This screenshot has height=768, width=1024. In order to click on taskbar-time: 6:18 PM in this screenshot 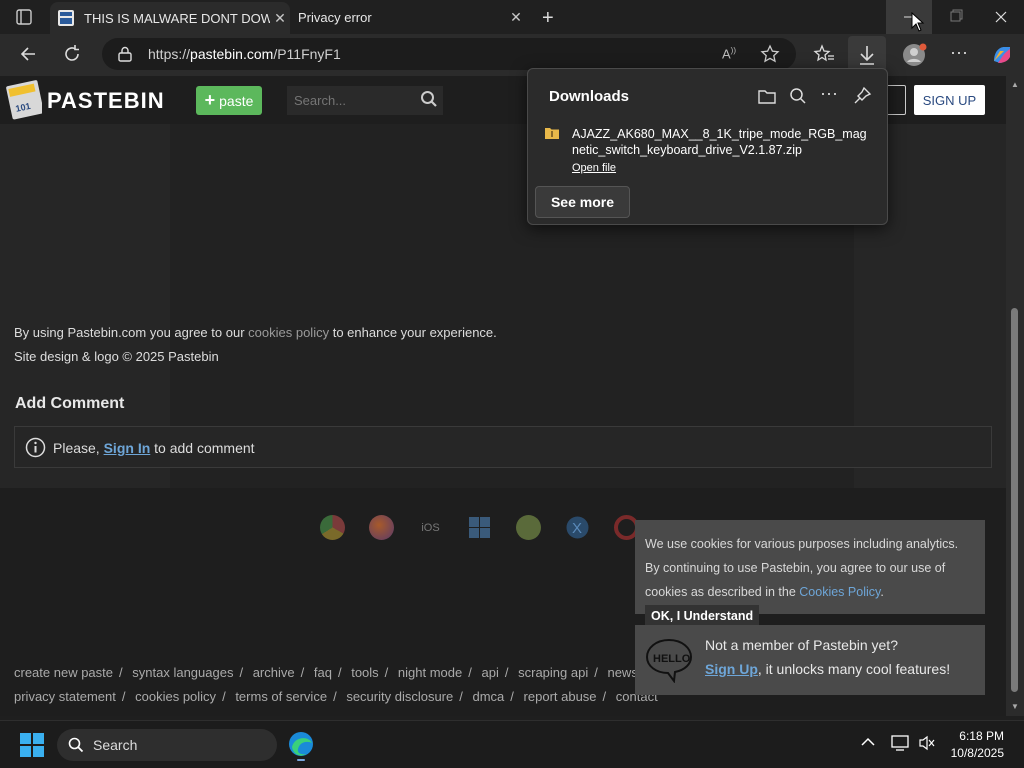, I will do `click(976, 736)`.